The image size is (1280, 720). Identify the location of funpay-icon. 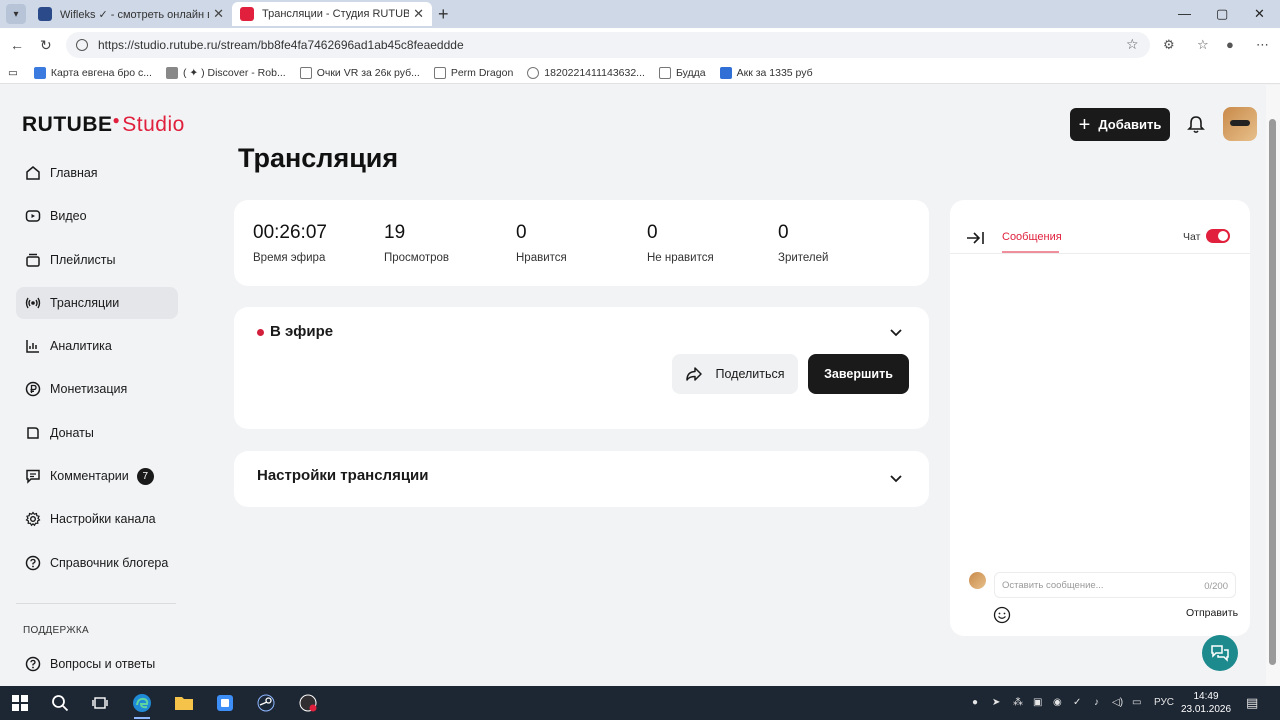
(725, 72).